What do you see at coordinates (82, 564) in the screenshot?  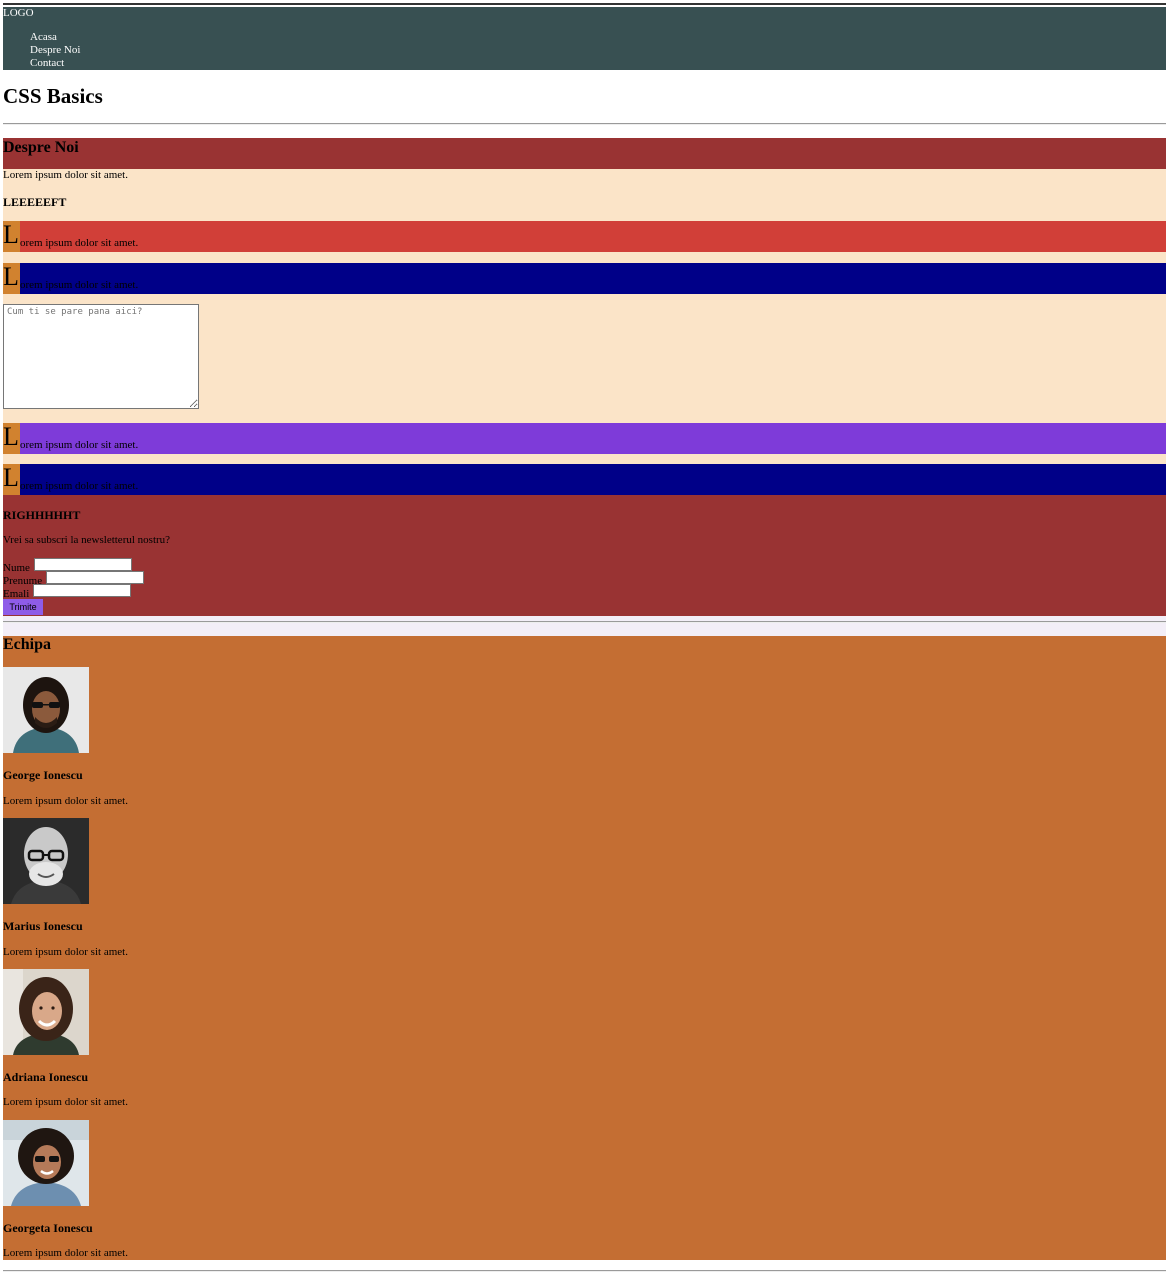 I see `nume-input` at bounding box center [82, 564].